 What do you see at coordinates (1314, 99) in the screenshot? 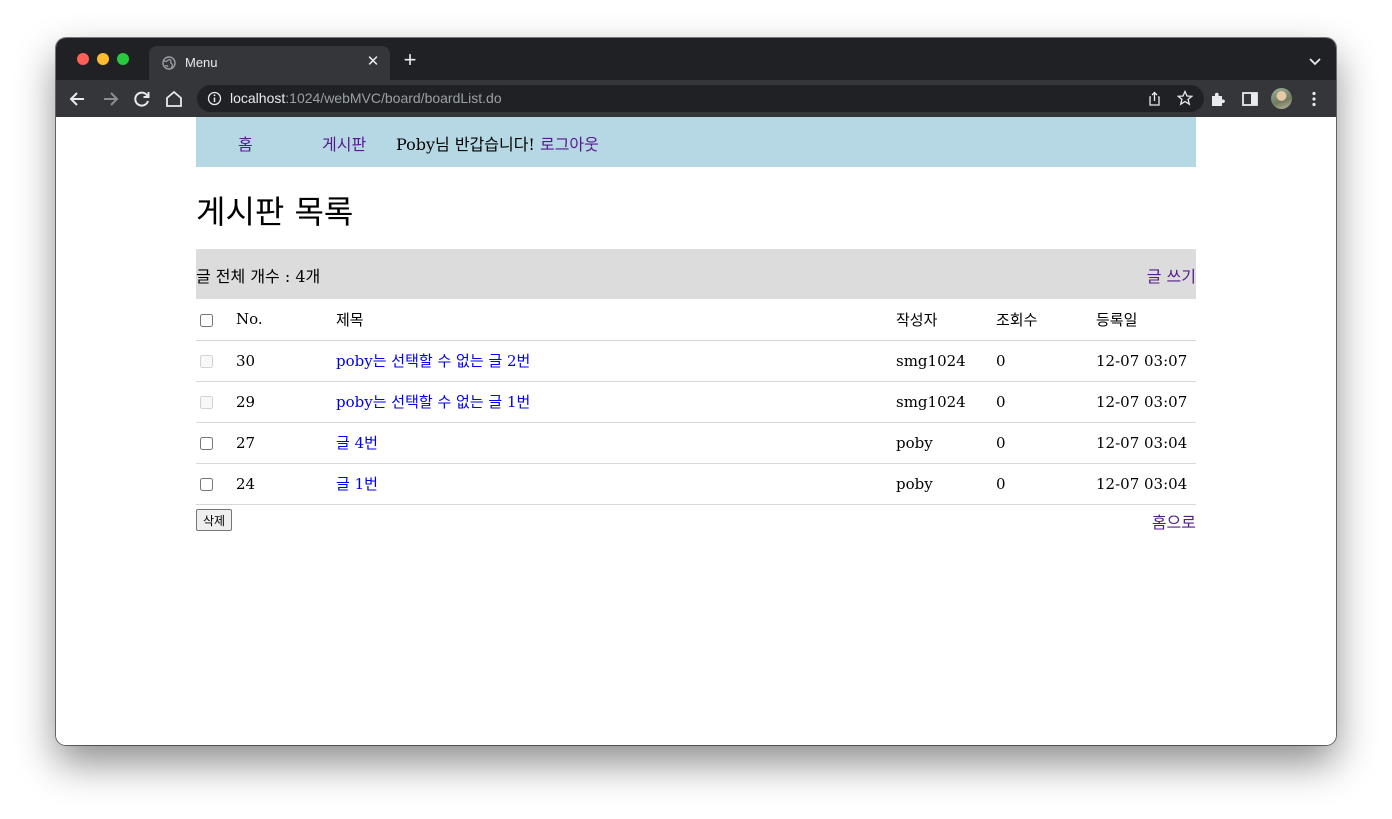
I see `more-vert-icon` at bounding box center [1314, 99].